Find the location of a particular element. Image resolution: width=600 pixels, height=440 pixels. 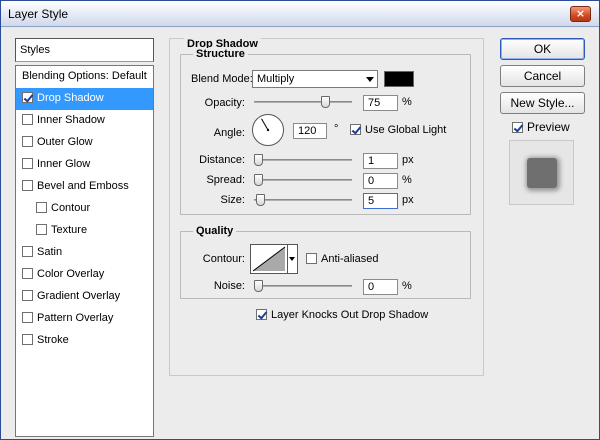

style-item-stroke: Stroke is located at coordinates (84, 341).